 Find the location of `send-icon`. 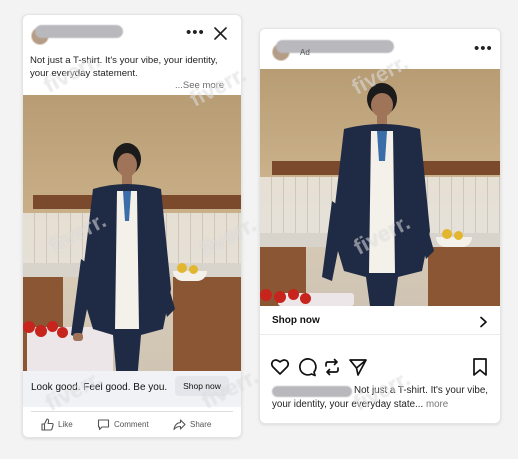

send-icon is located at coordinates (358, 367).